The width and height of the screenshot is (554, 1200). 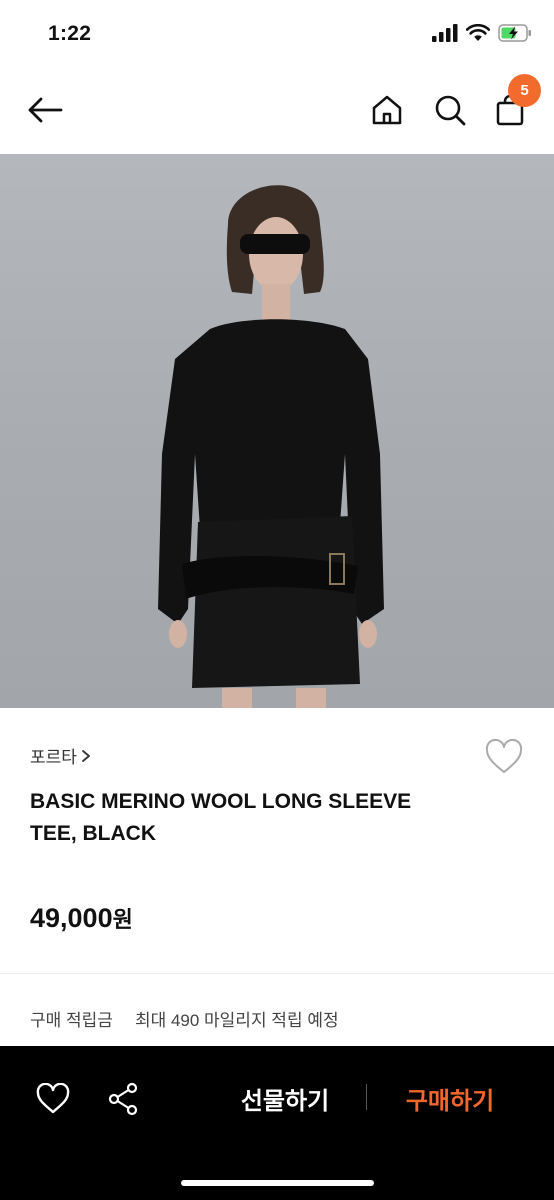 What do you see at coordinates (277, 33) in the screenshot?
I see `status-bar: 1:22` at bounding box center [277, 33].